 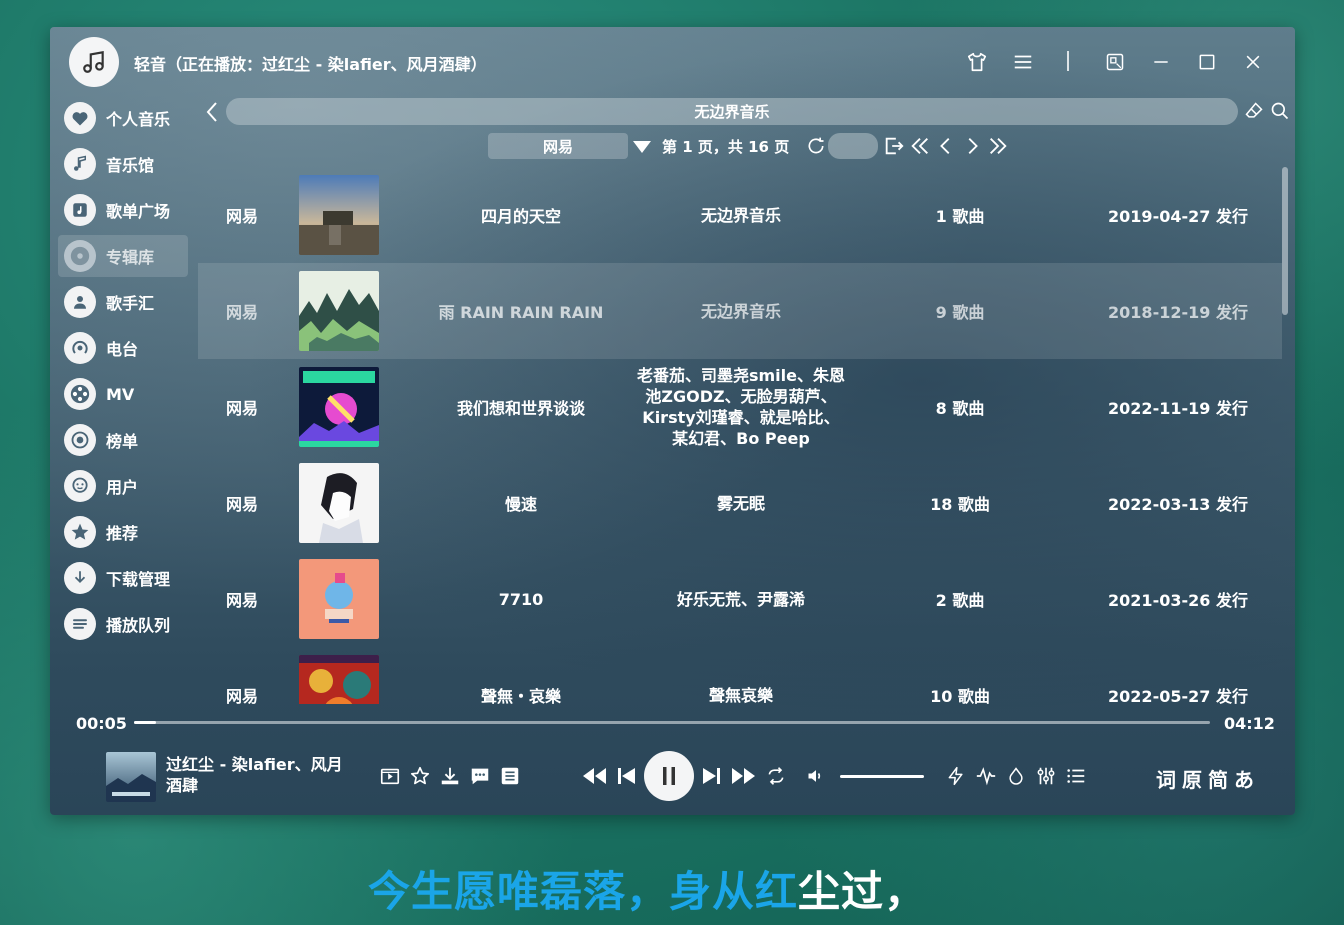 What do you see at coordinates (1244, 778) in the screenshot?
I see `romaji-lyric-button: あ` at bounding box center [1244, 778].